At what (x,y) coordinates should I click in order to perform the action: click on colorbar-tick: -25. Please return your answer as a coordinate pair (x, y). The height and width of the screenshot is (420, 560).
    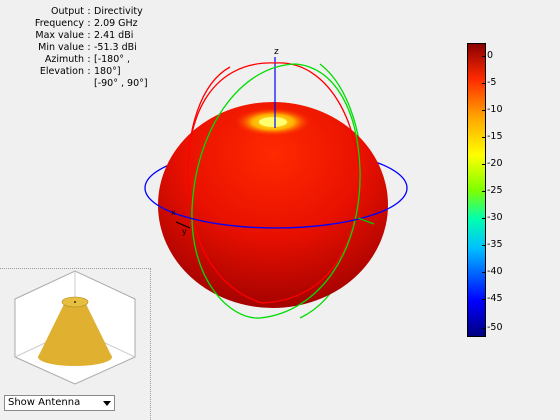
    Looking at the image, I should click on (492, 190).